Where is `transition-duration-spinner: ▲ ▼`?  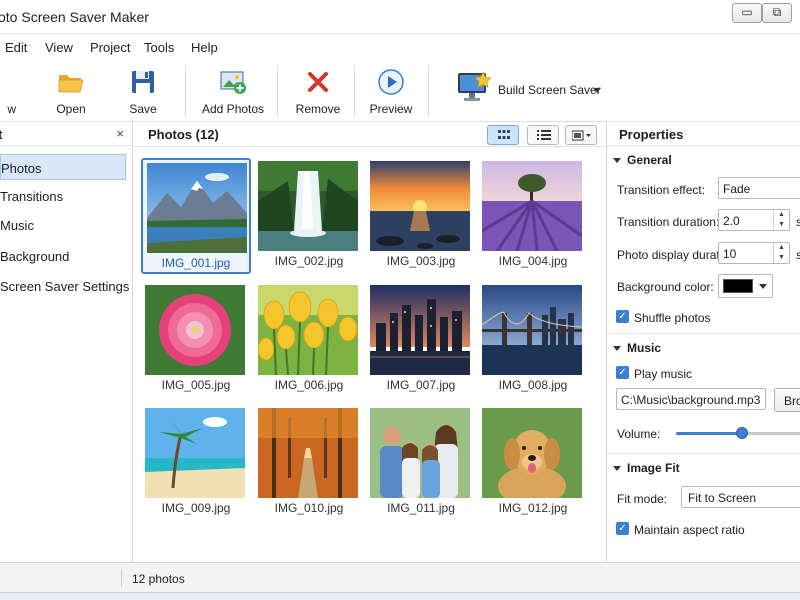 transition-duration-spinner: ▲ ▼ is located at coordinates (781, 220).